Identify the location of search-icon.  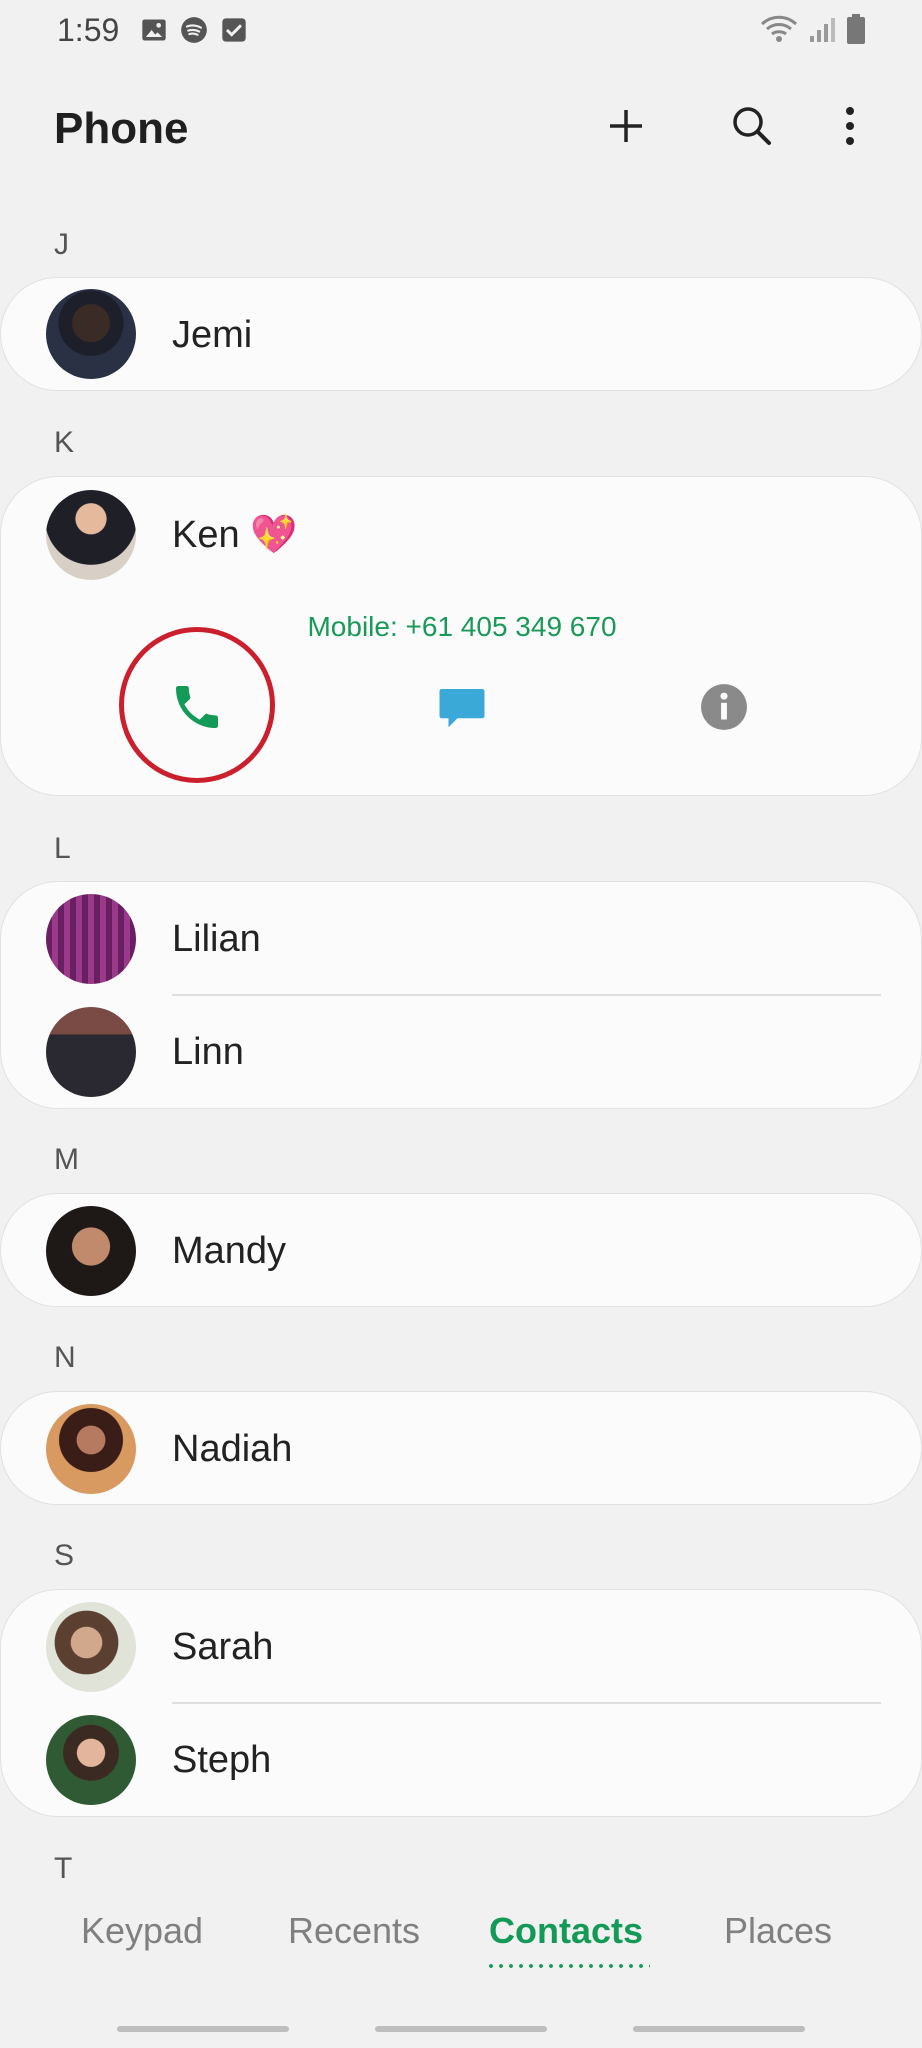
(752, 126).